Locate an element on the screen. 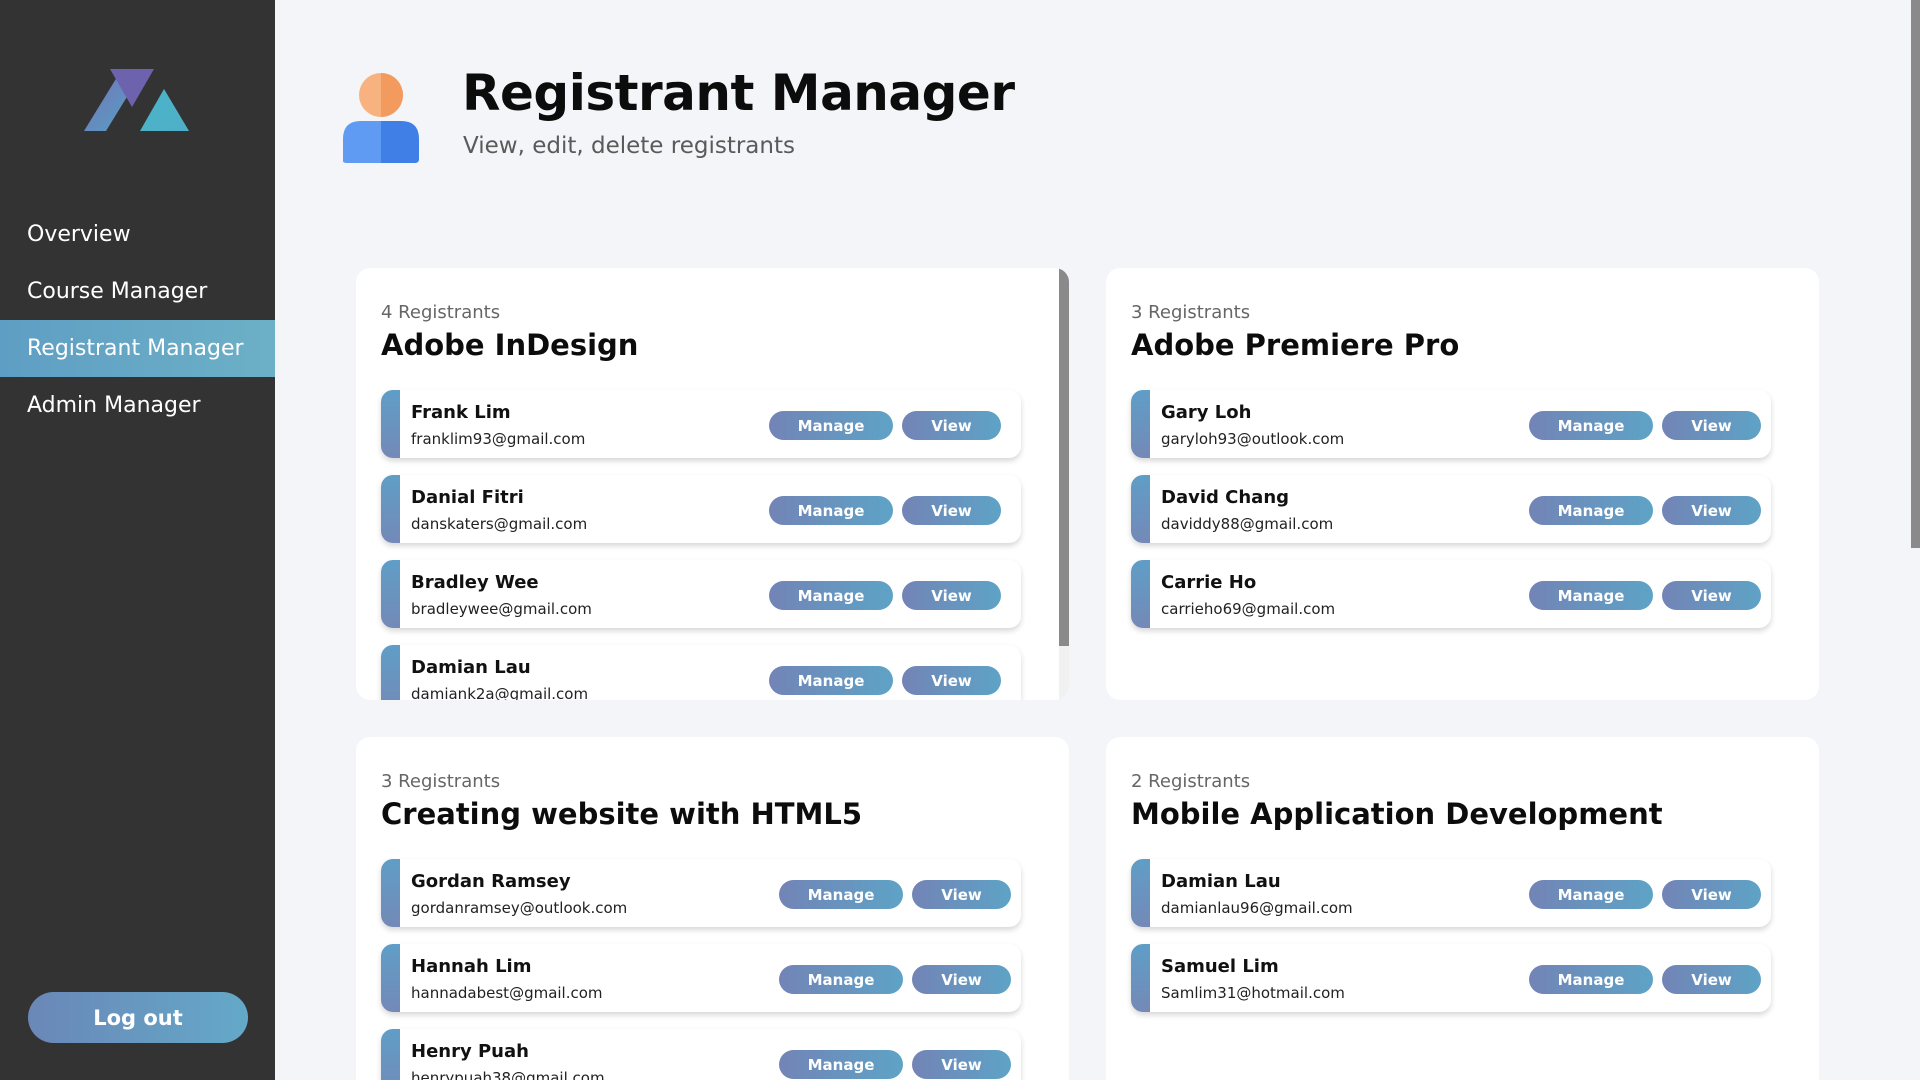  card-scrollbar-thumb is located at coordinates (1064, 457).